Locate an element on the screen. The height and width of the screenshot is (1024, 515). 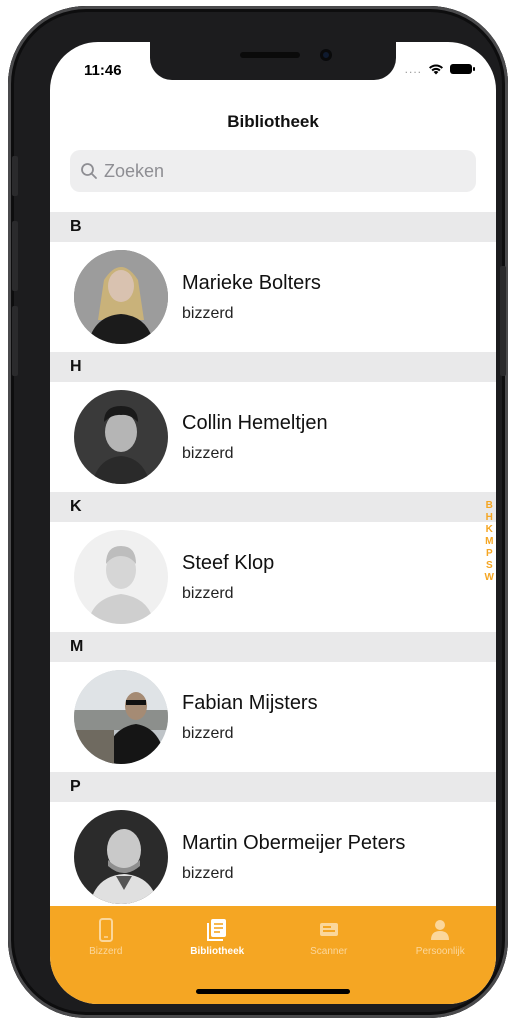
silent-switch is located at coordinates (15, 176).